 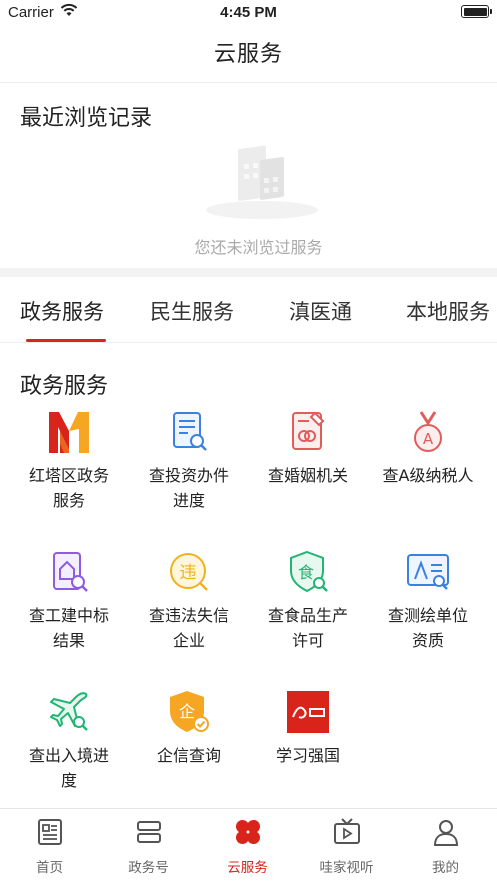 I want to click on section-gap, so click(x=248, y=272).